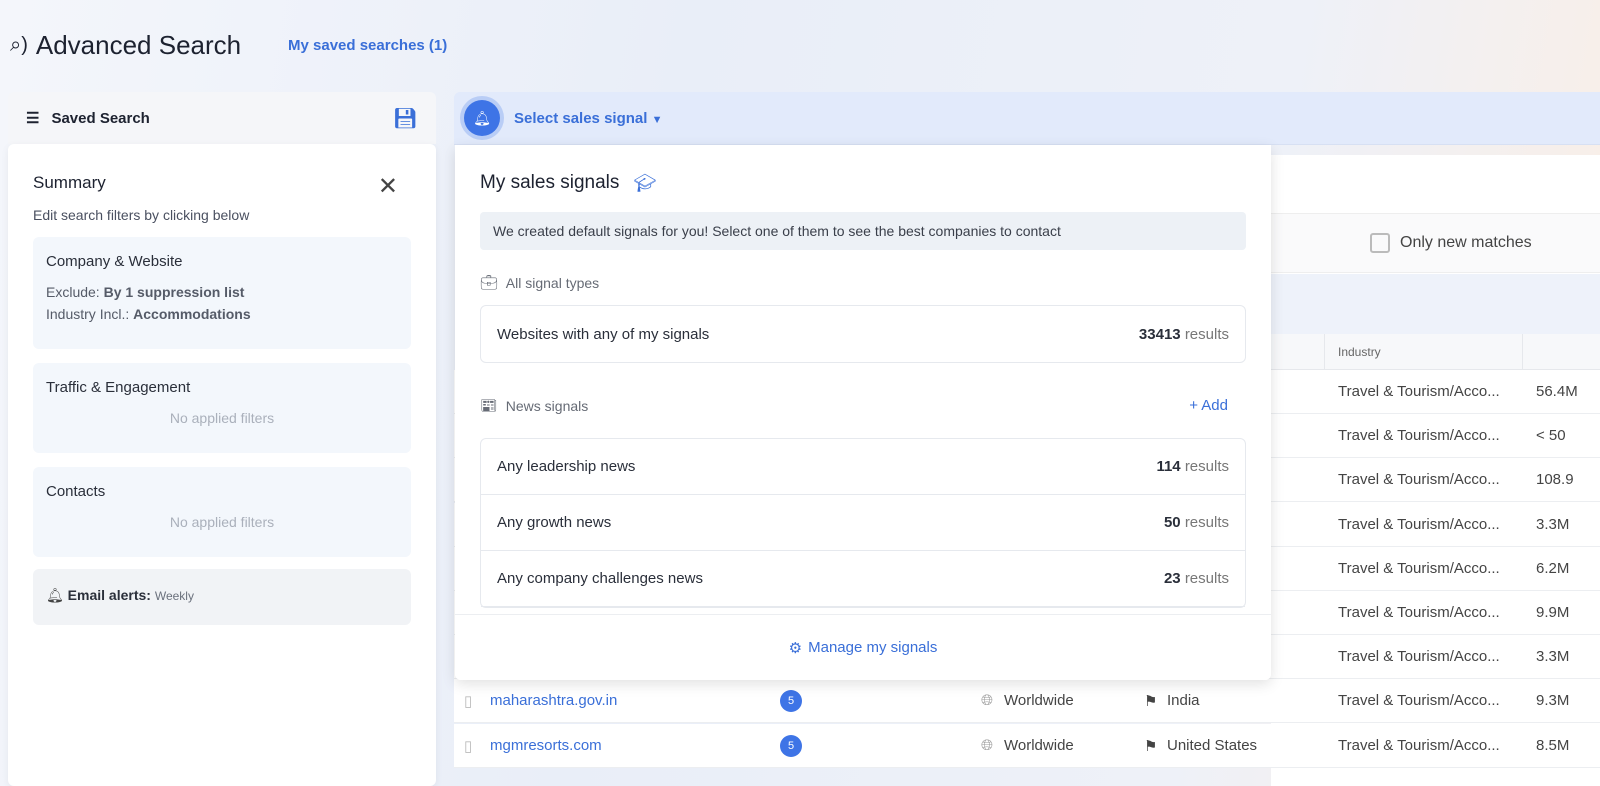 The height and width of the screenshot is (786, 1600). Describe the element at coordinates (32, 118) in the screenshot. I see `filter-icon: ☰` at that location.